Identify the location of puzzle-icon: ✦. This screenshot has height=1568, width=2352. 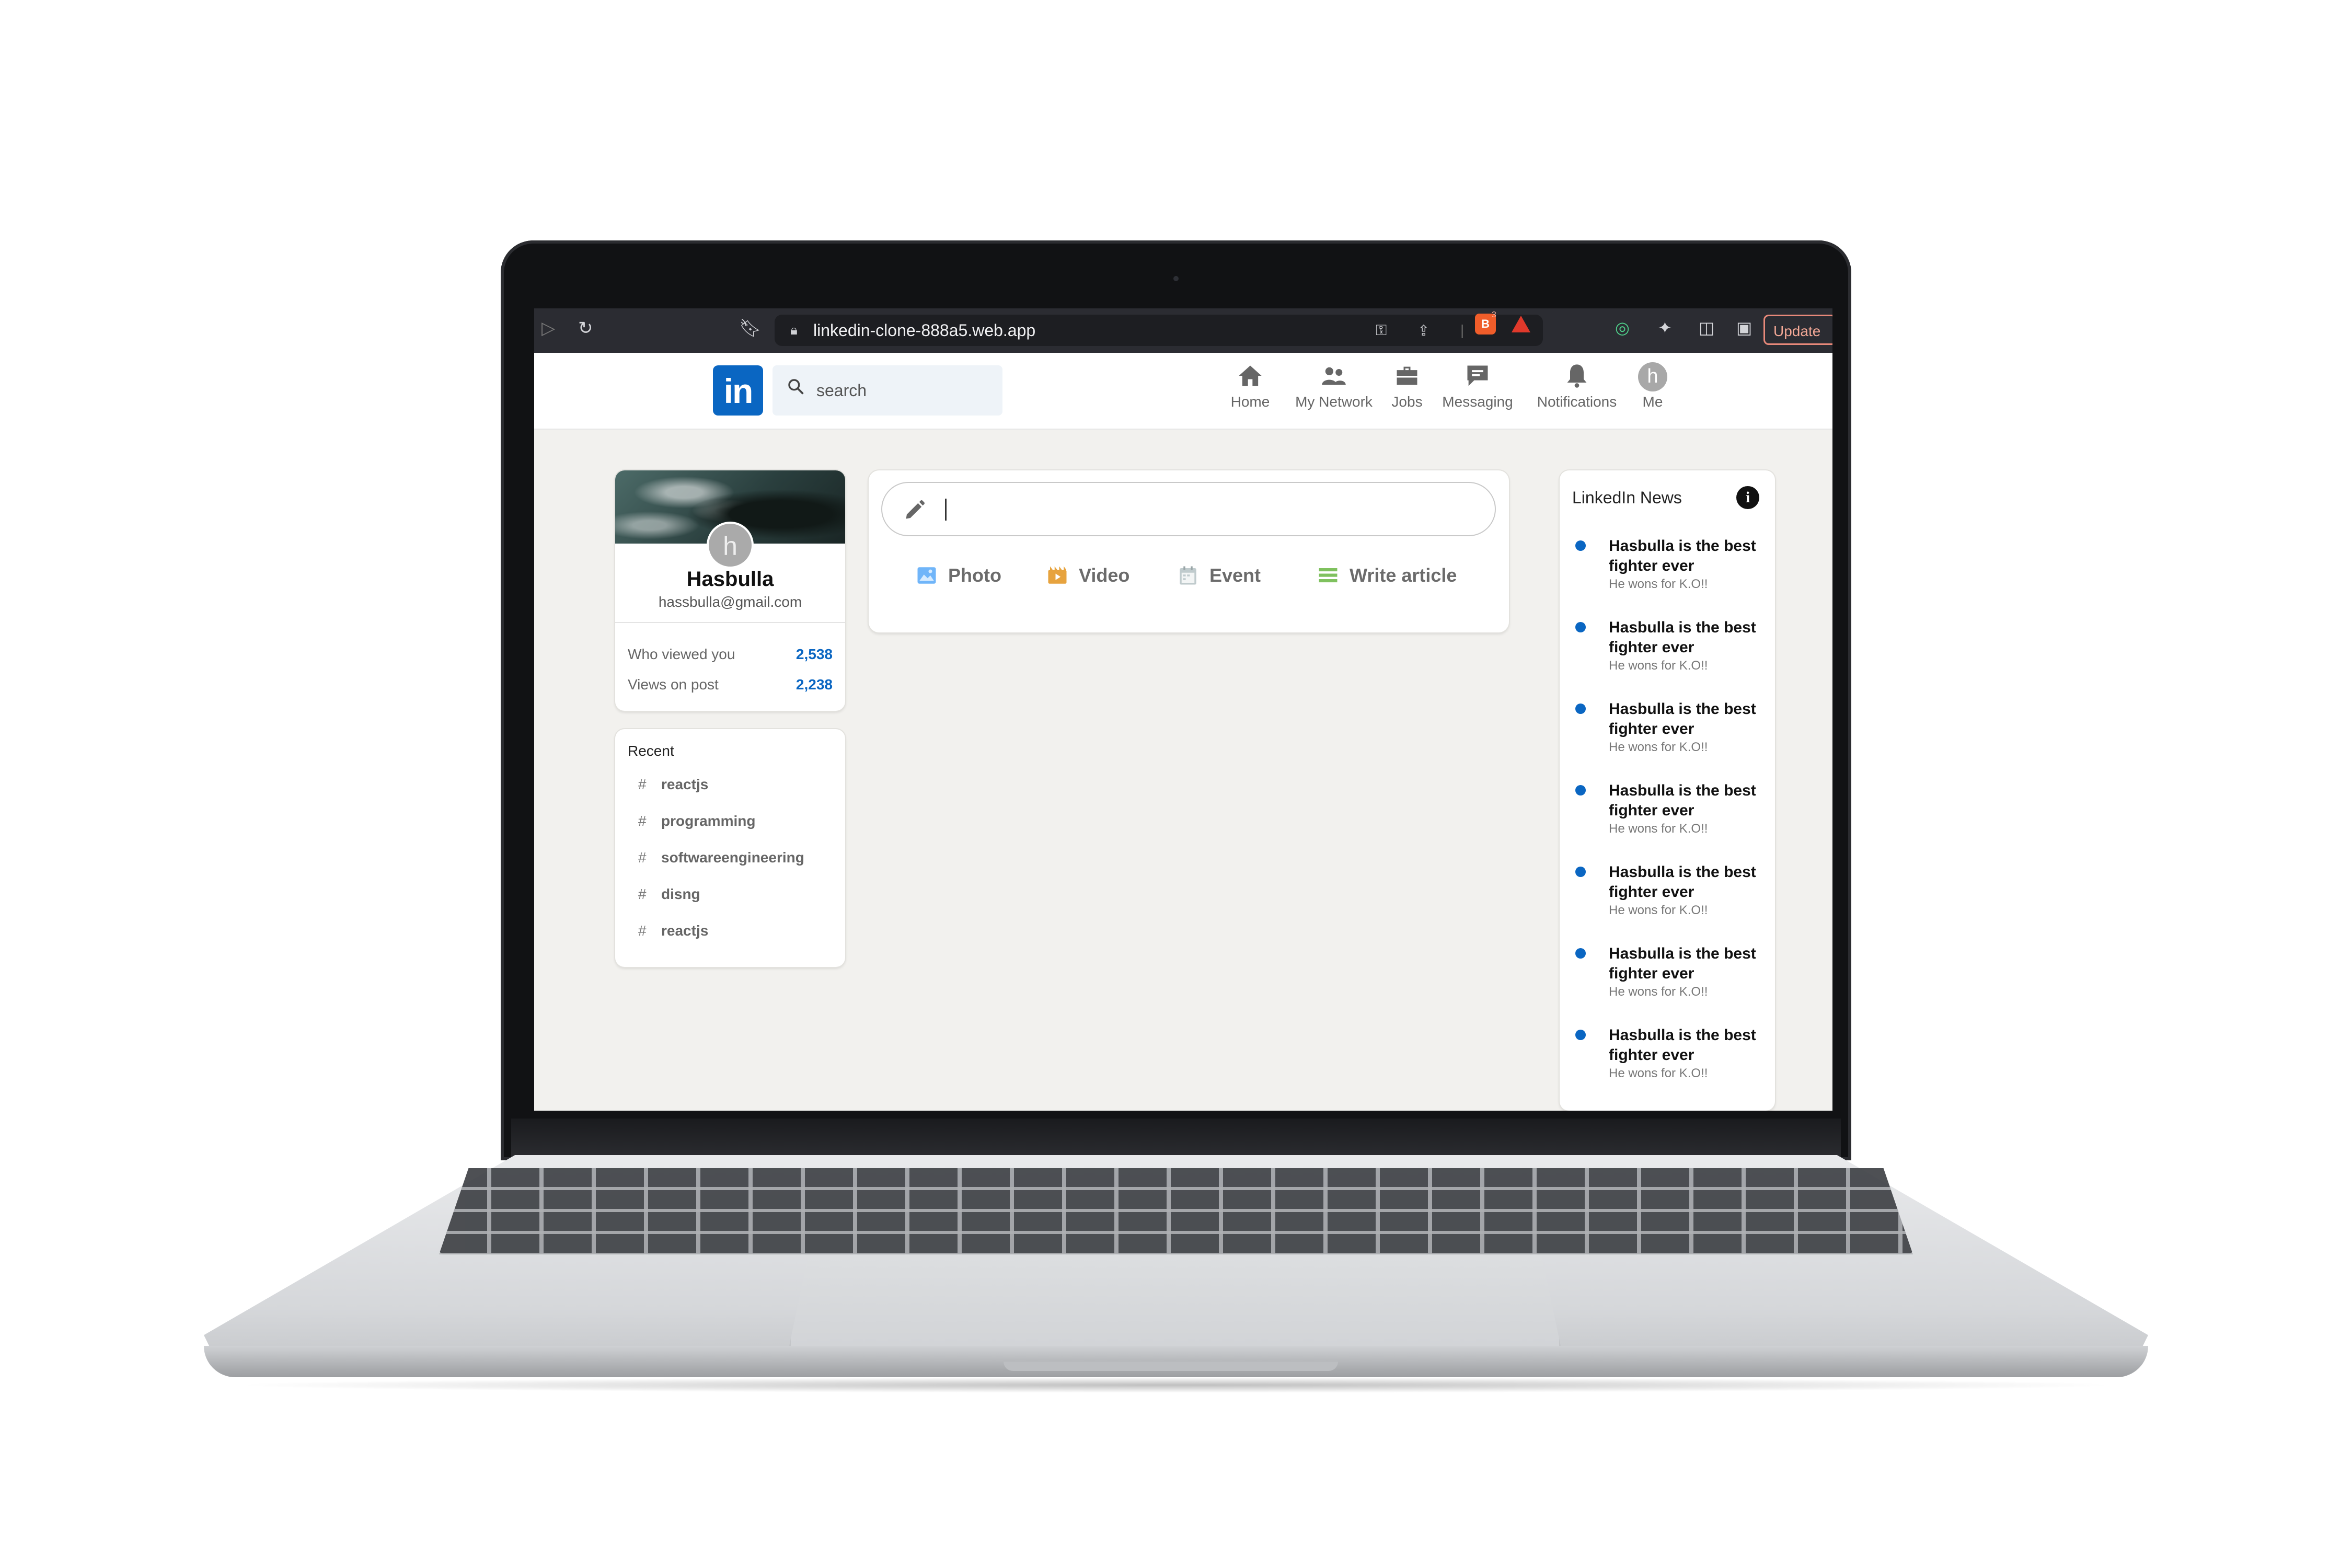
(1665, 328).